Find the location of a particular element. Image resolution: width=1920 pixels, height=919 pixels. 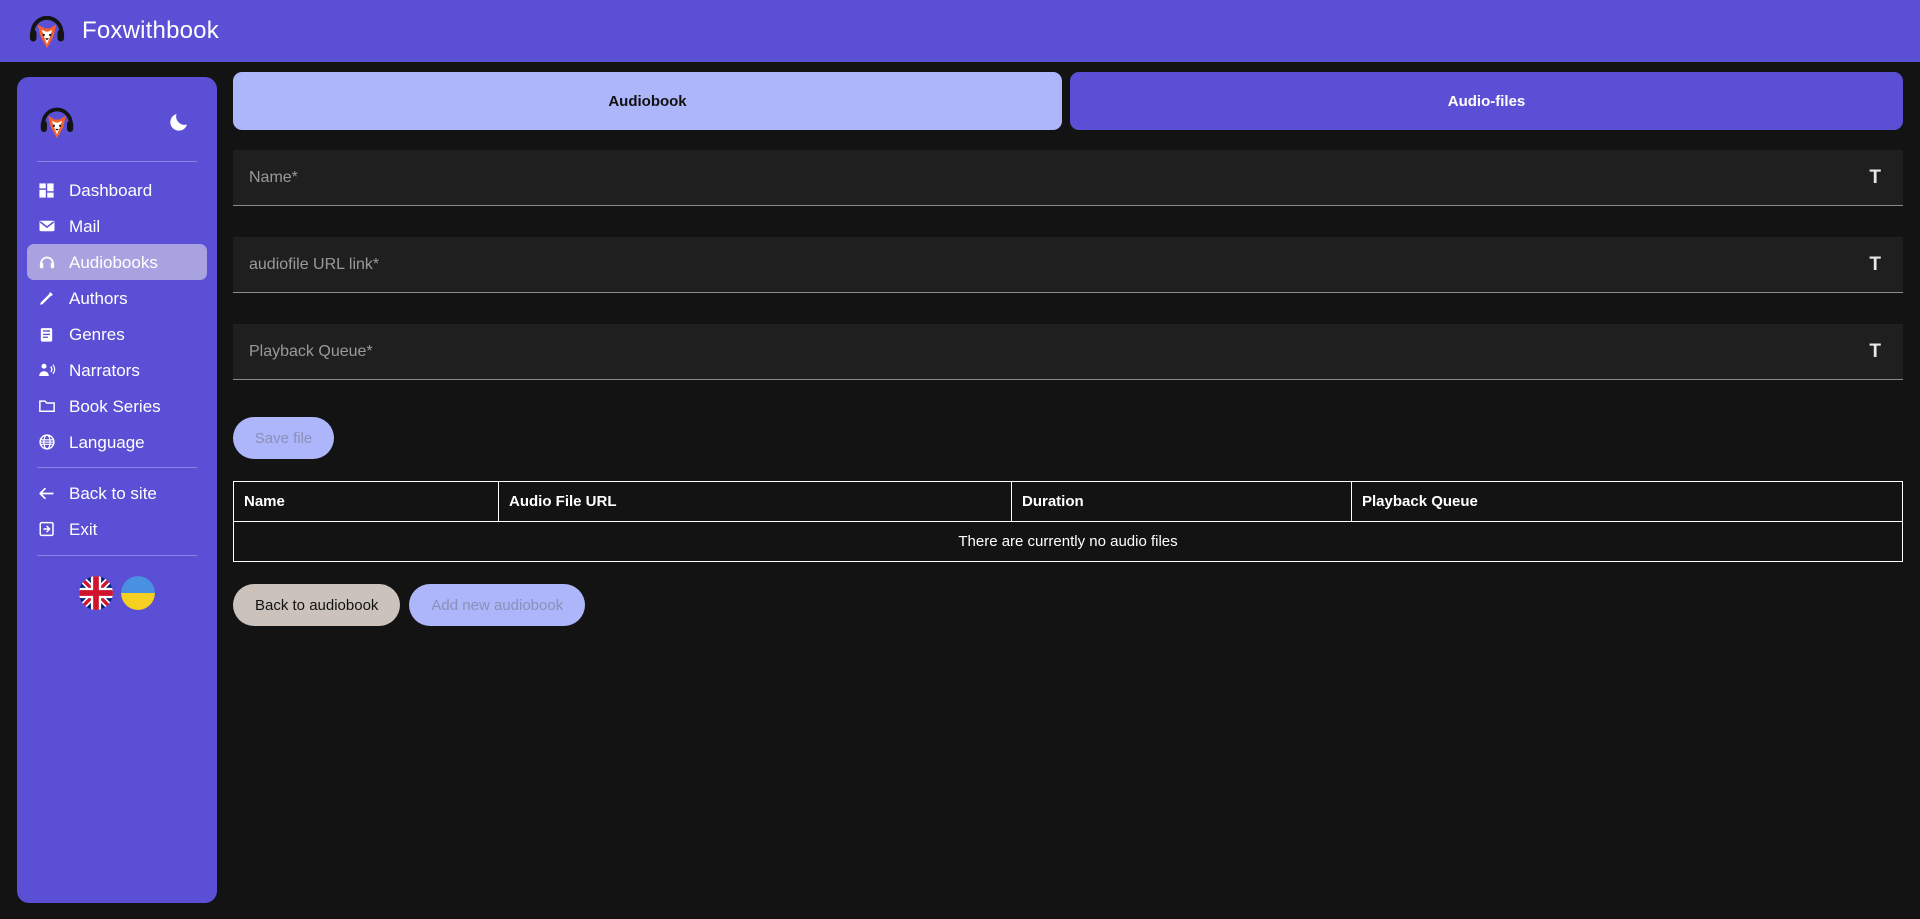

field-audiofile-url: T is located at coordinates (1068, 265).